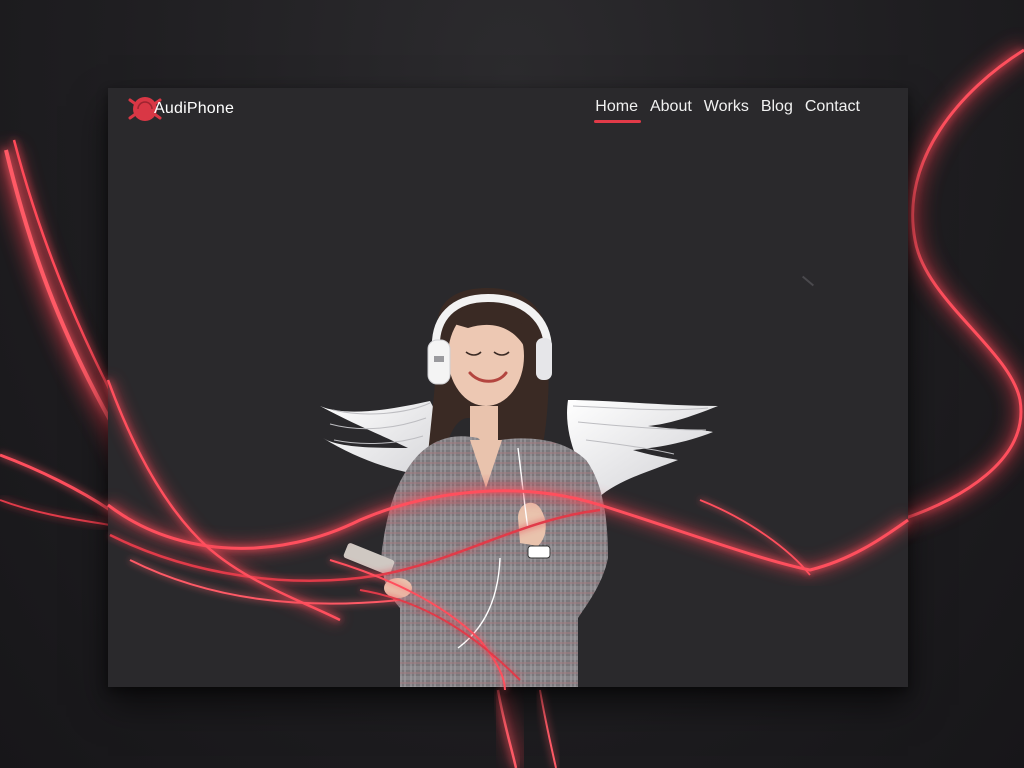  I want to click on nav-item-works: Works, so click(726, 110).